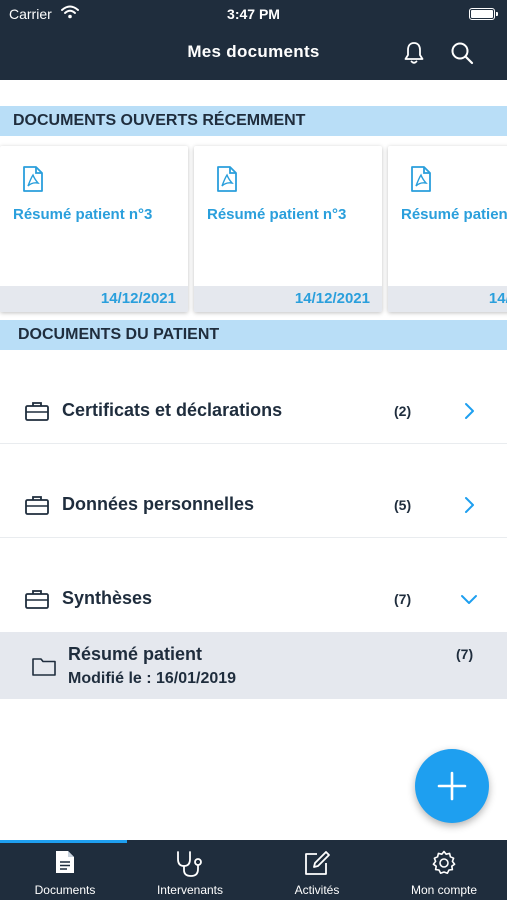 The height and width of the screenshot is (900, 507). Describe the element at coordinates (65, 862) in the screenshot. I see `document-icon` at that location.